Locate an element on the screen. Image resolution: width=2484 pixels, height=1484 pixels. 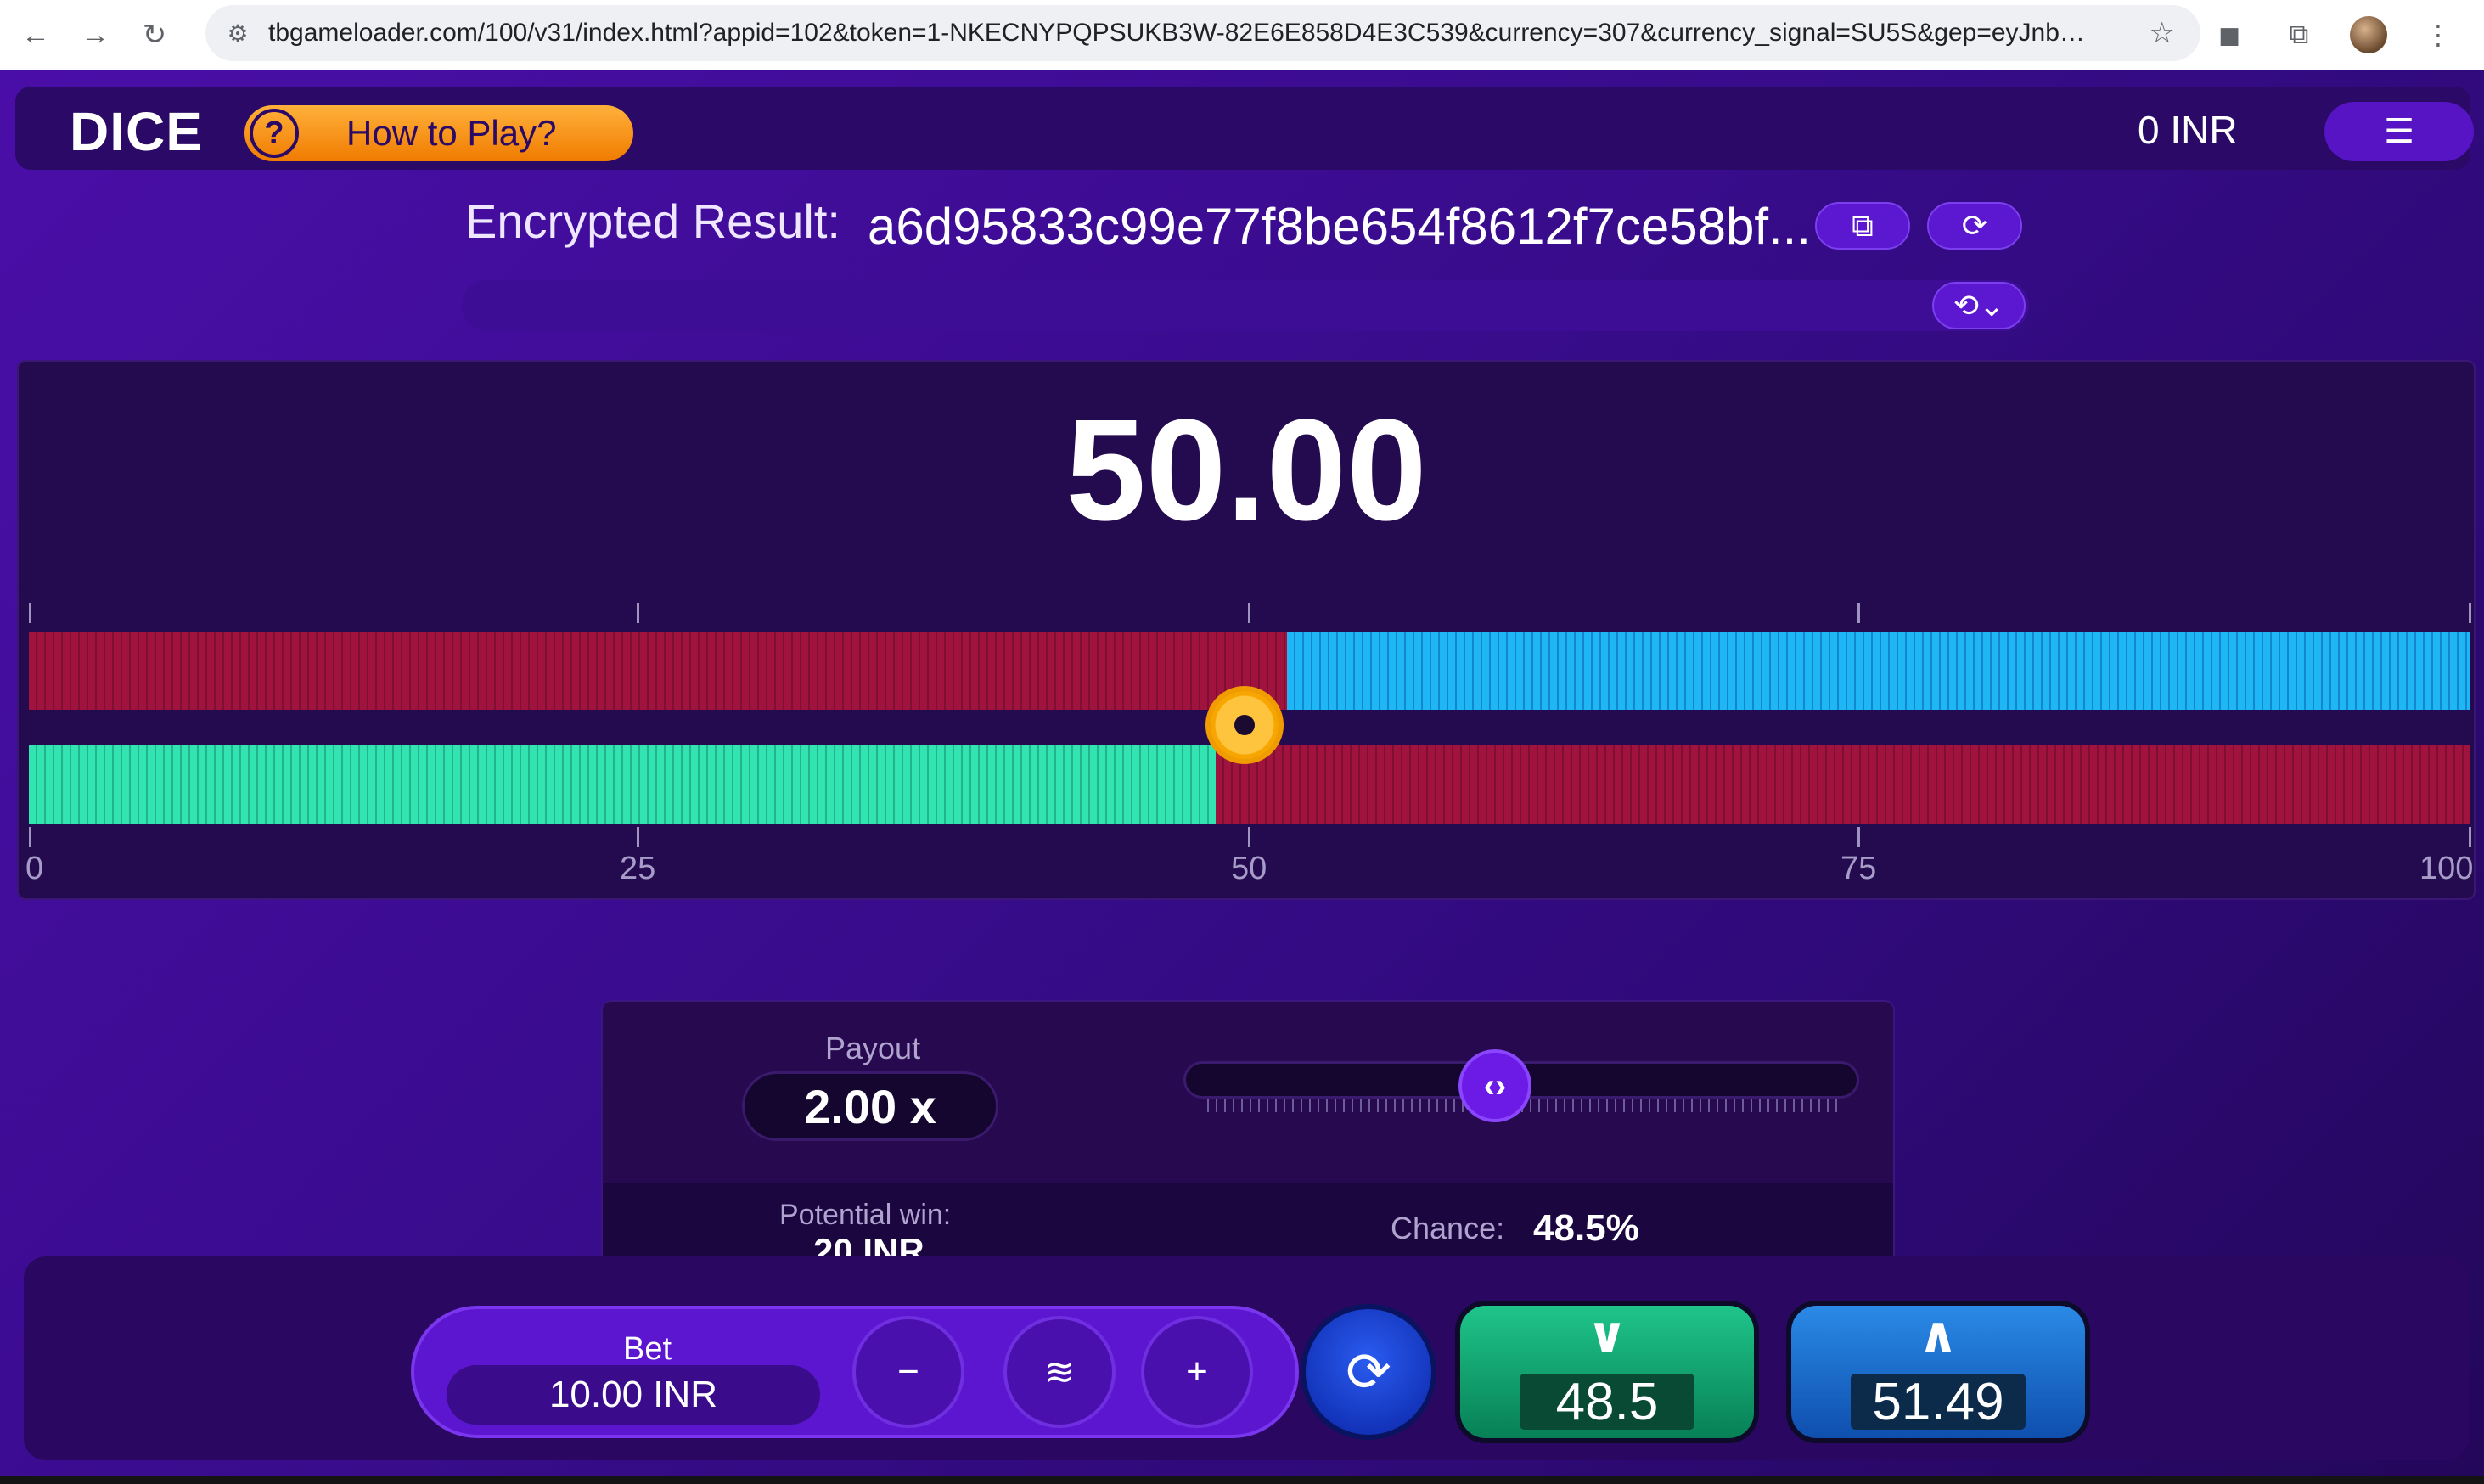
minus-icon: − is located at coordinates (908, 1371).